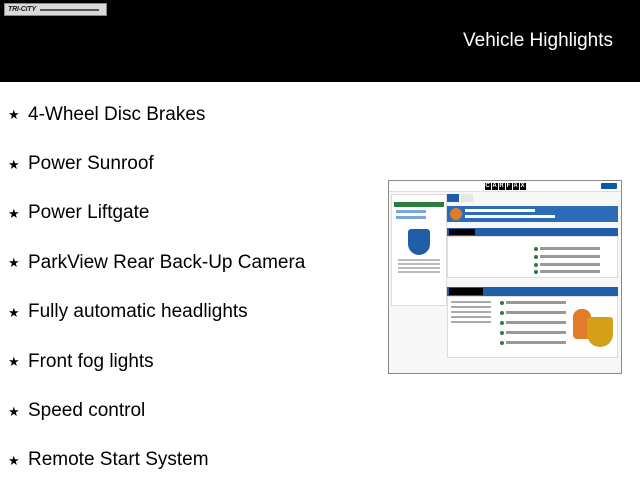 Image resolution: width=640 pixels, height=485 pixels. What do you see at coordinates (118, 460) in the screenshot?
I see `feature-label: Remote Start System` at bounding box center [118, 460].